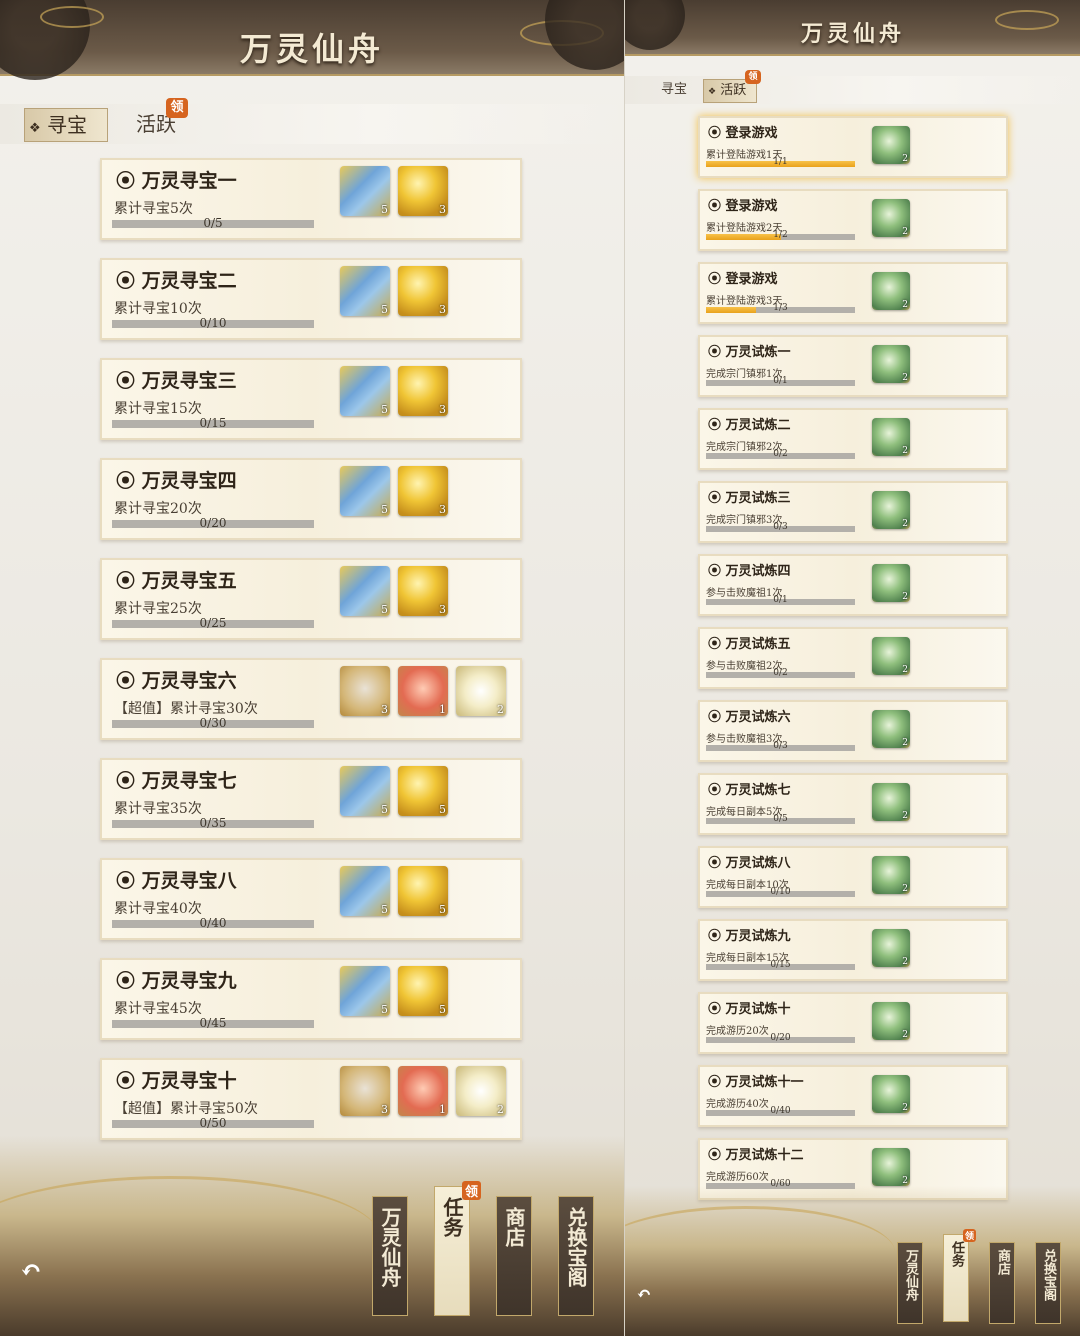 The height and width of the screenshot is (1336, 1080). I want to click on quest-card: ⦿ 万灵试炼十 完成游历20次 0/20 2, so click(853, 1023).